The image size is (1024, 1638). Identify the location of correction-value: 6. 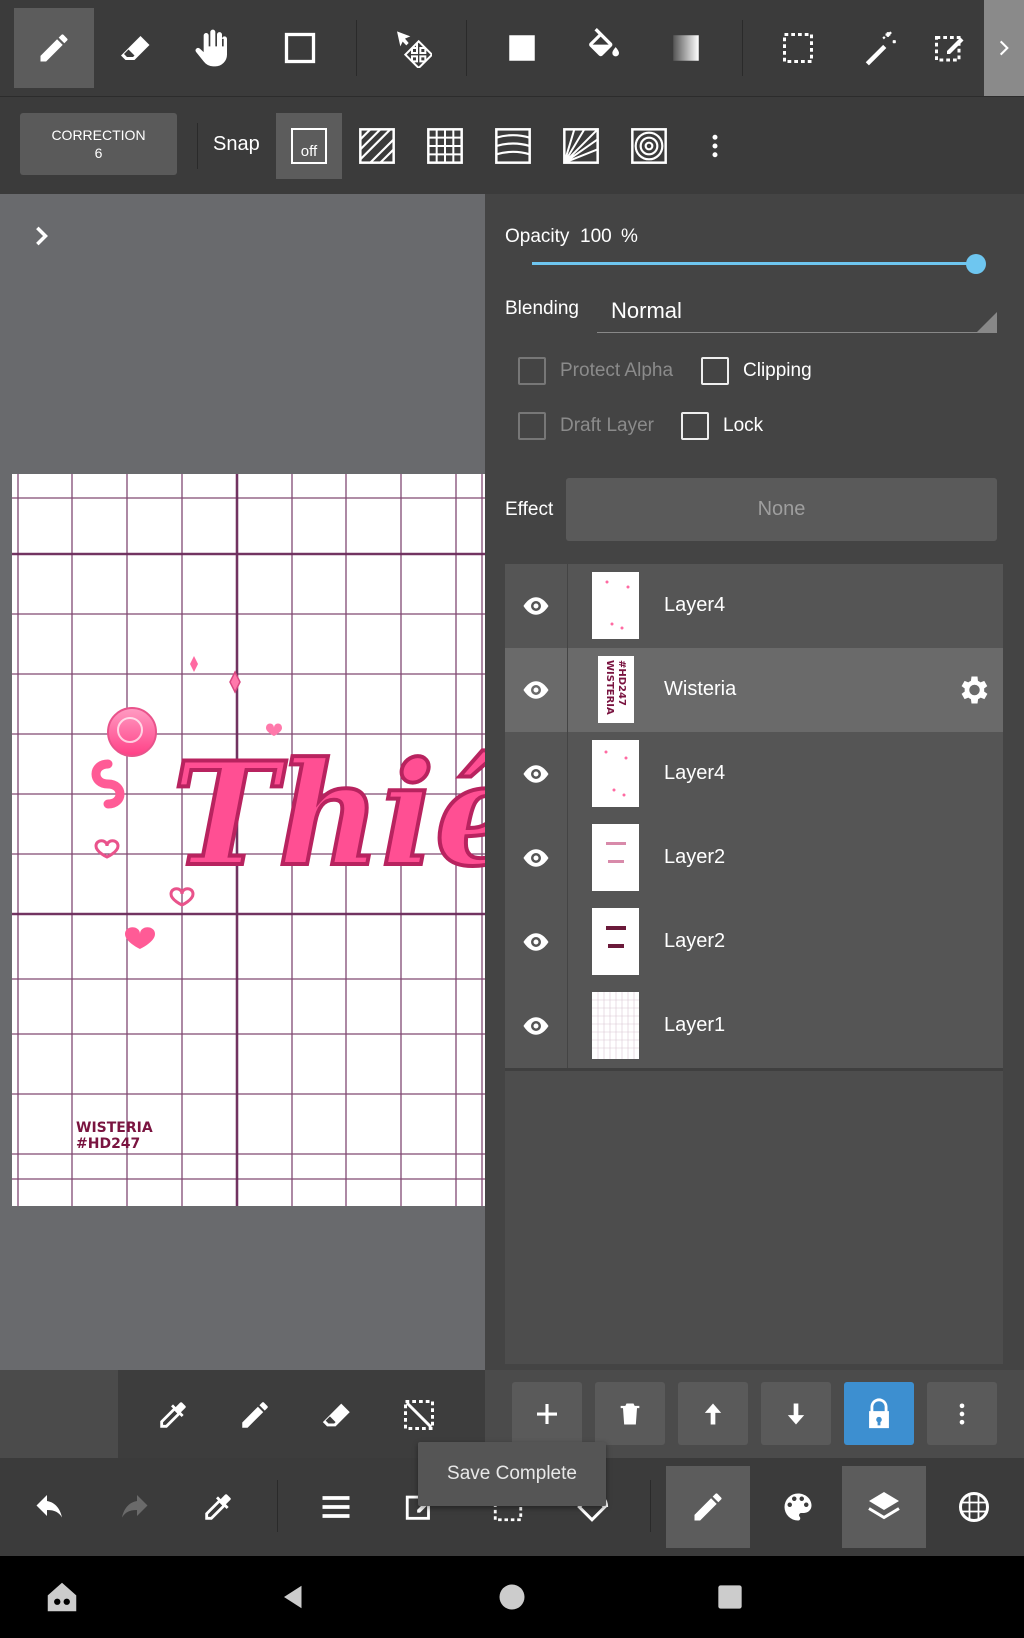
(98, 153).